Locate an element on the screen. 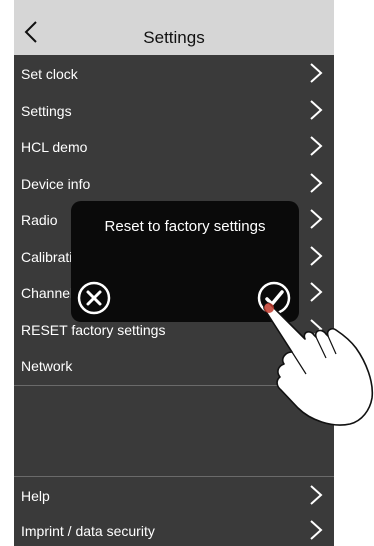  menu-item-set-clock: Set clock is located at coordinates (174, 73).